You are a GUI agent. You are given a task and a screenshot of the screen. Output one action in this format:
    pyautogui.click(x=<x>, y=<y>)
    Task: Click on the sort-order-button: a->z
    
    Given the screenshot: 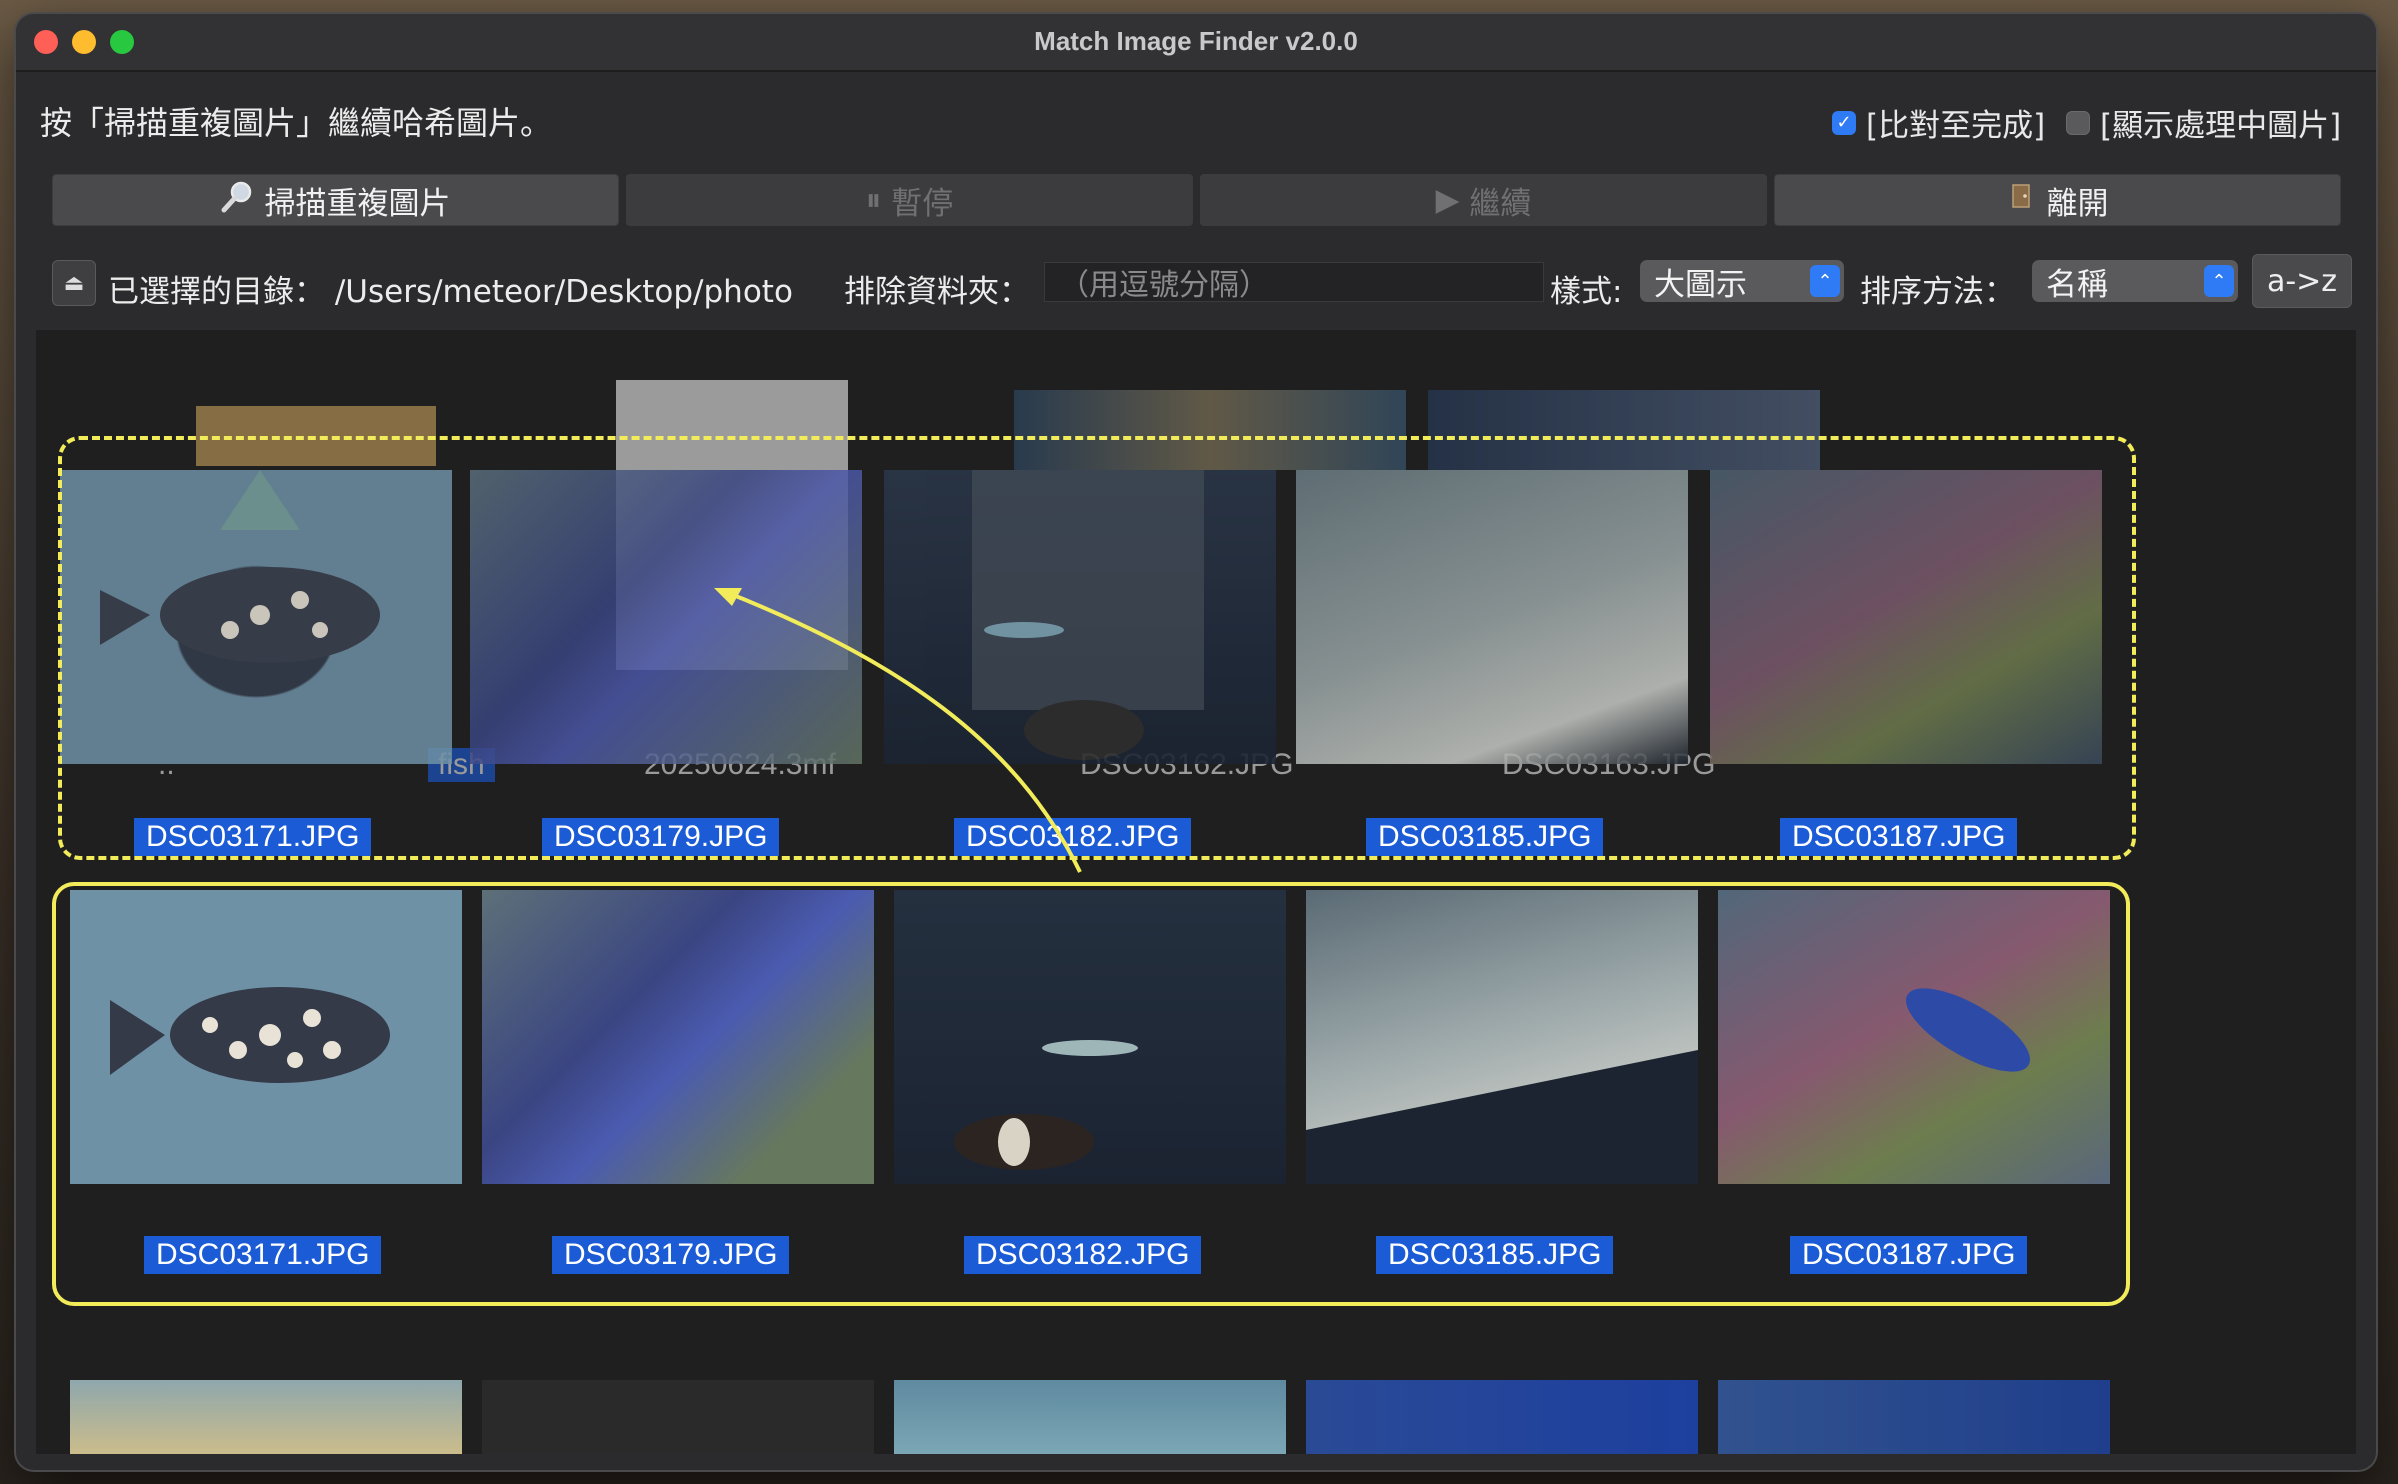 What is the action you would take?
    pyautogui.click(x=2302, y=281)
    